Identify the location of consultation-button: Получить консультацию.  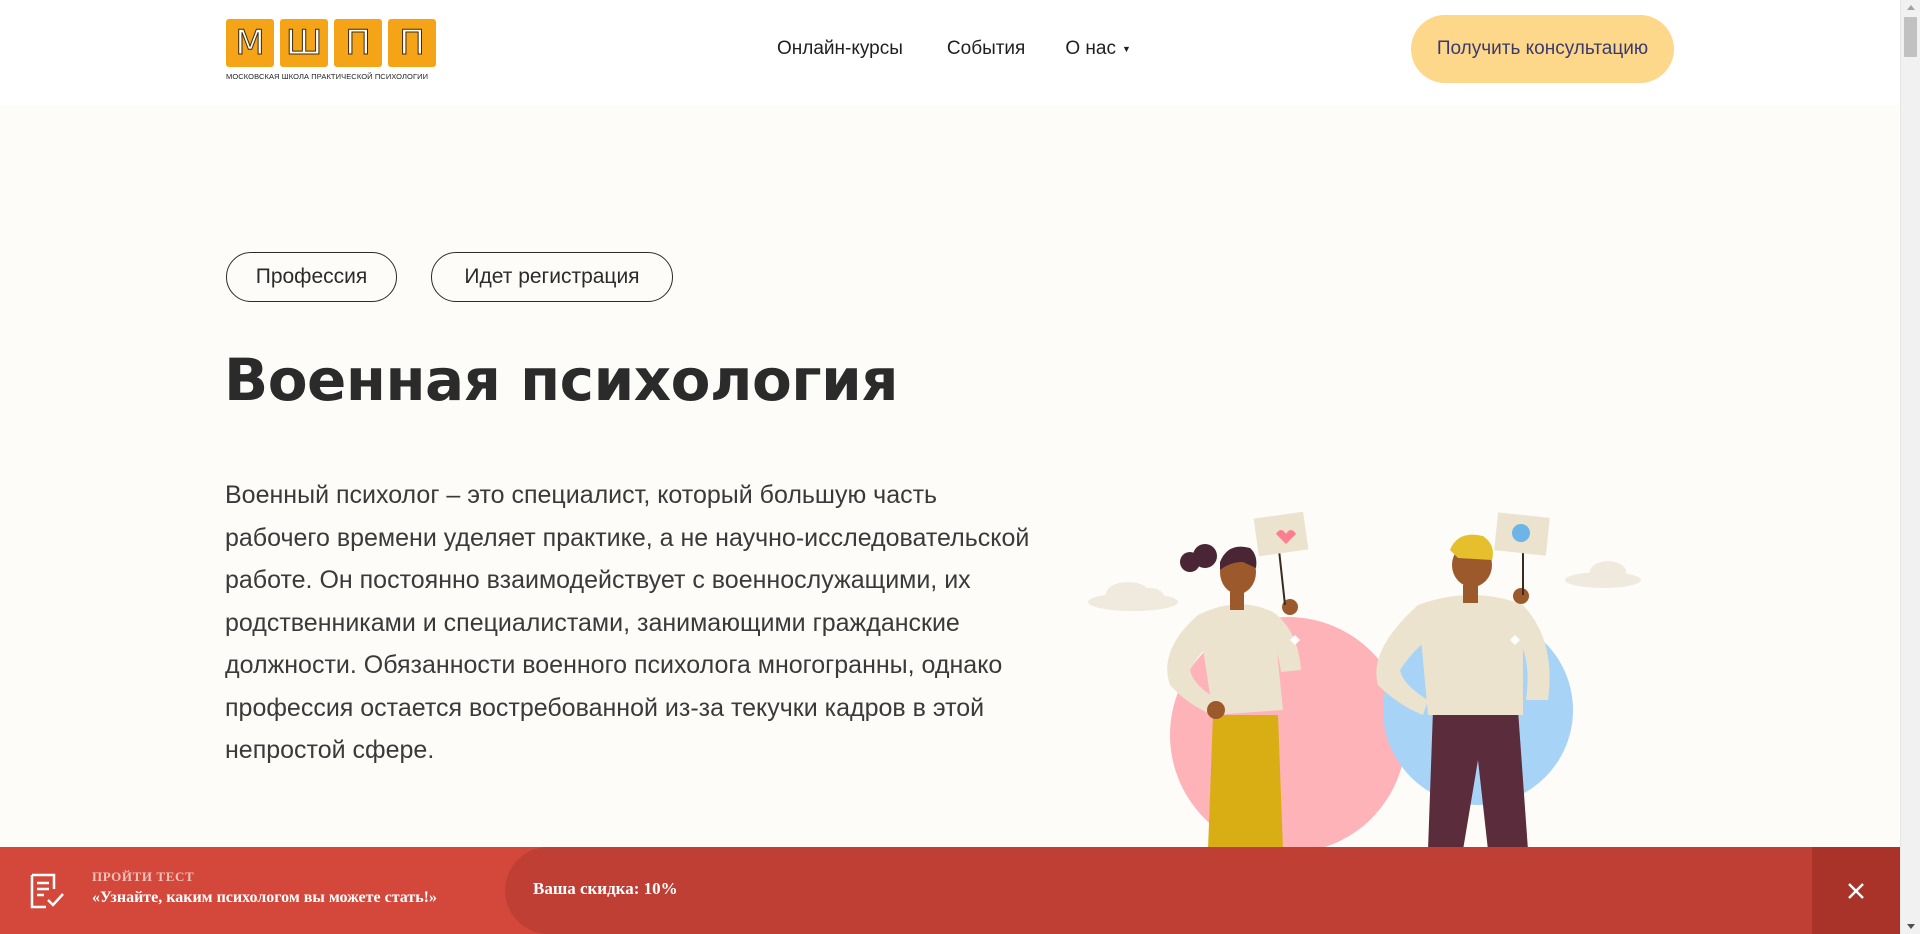
(1542, 49).